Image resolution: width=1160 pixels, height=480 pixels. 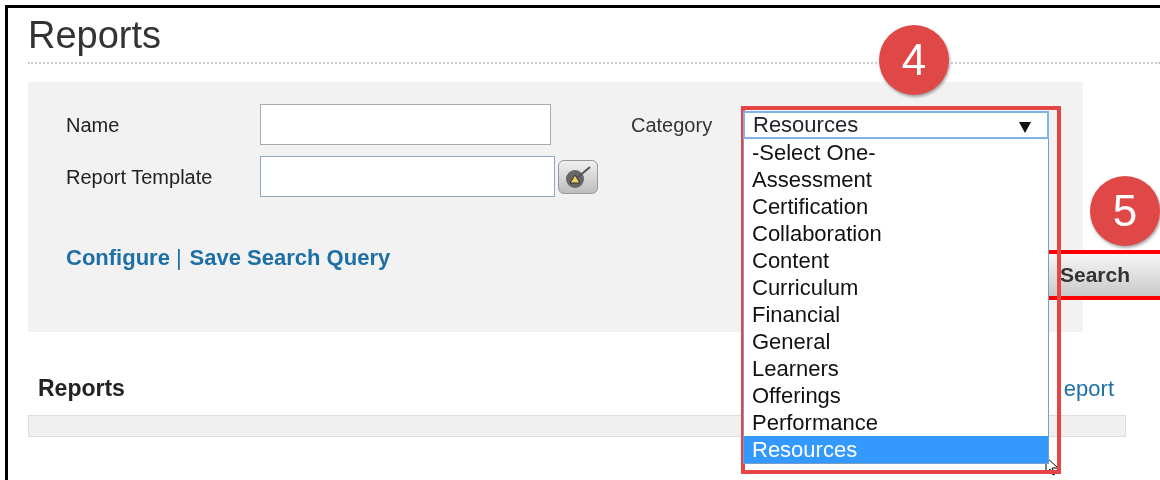 I want to click on field-label: Name, so click(x=93, y=125).